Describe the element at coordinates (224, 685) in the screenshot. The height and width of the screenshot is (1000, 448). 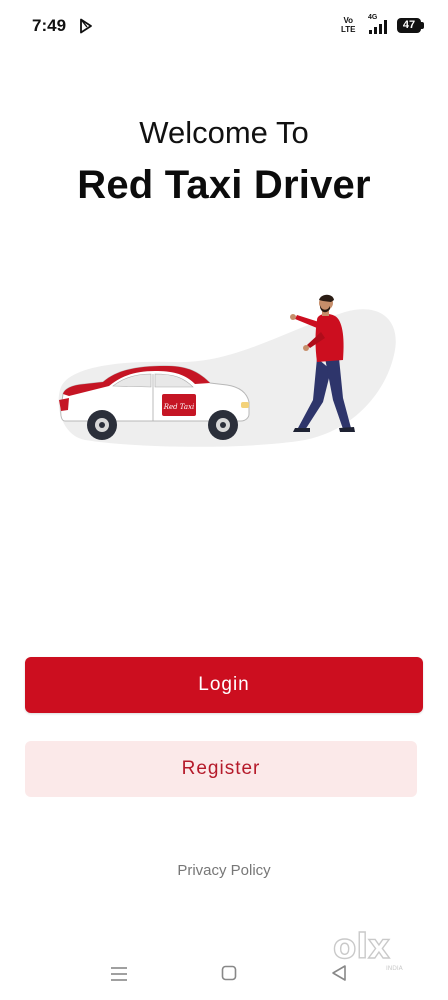
I see `login-button: Login` at that location.